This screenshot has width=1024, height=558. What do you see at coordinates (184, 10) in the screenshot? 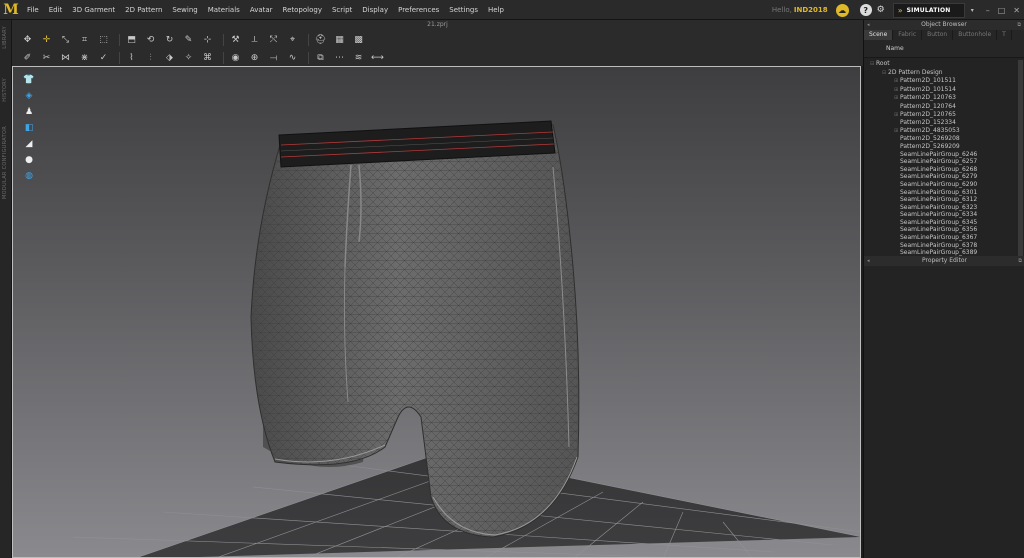
I see `menu-sewing: Sewing` at bounding box center [184, 10].